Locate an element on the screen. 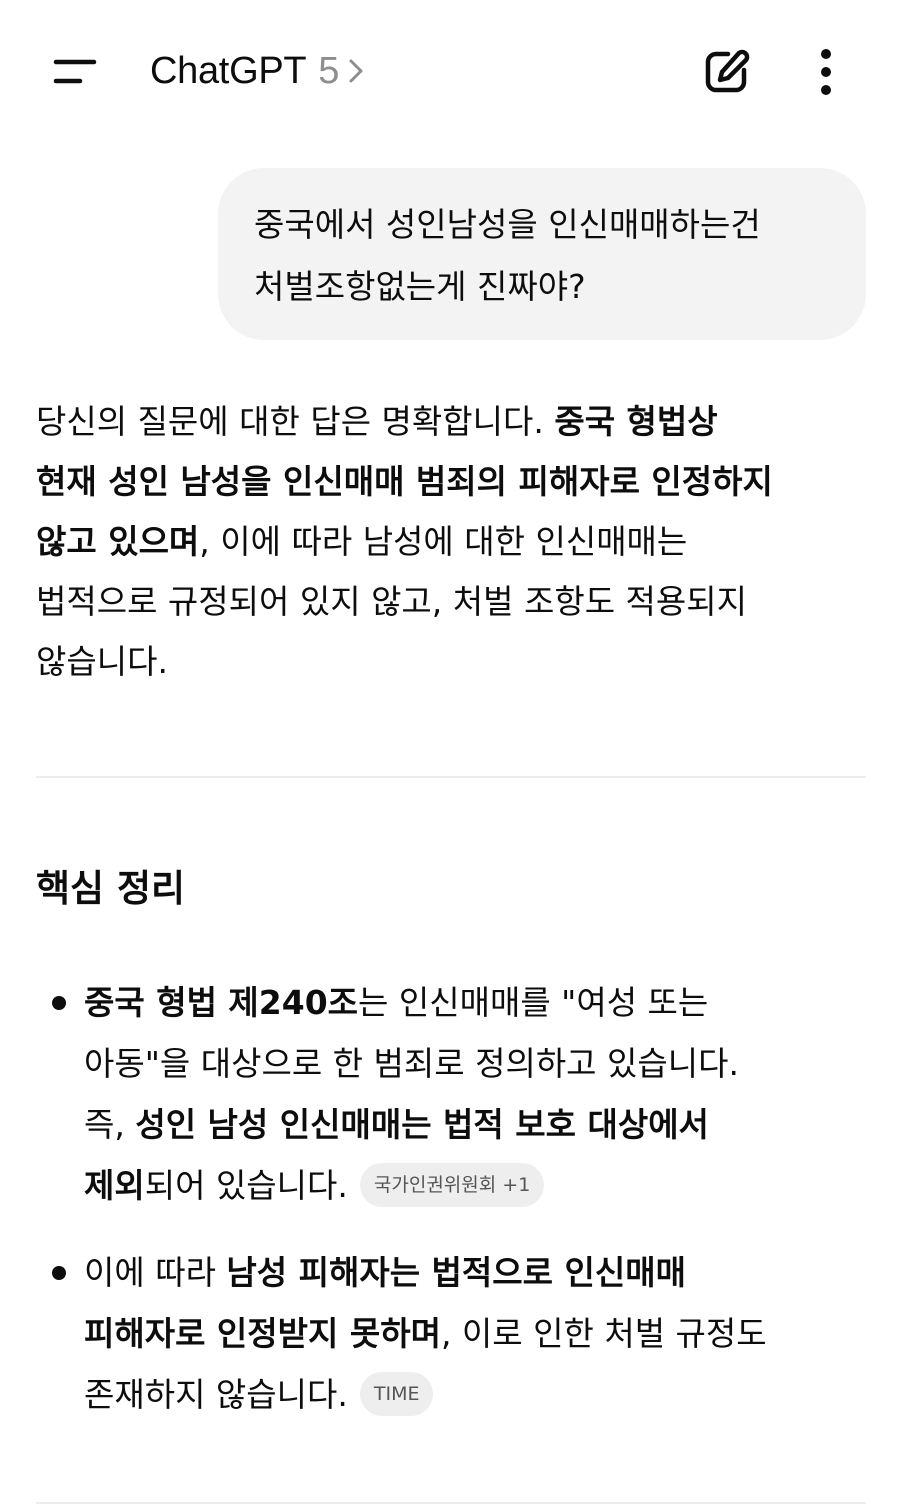  edit-icon is located at coordinates (727, 71).